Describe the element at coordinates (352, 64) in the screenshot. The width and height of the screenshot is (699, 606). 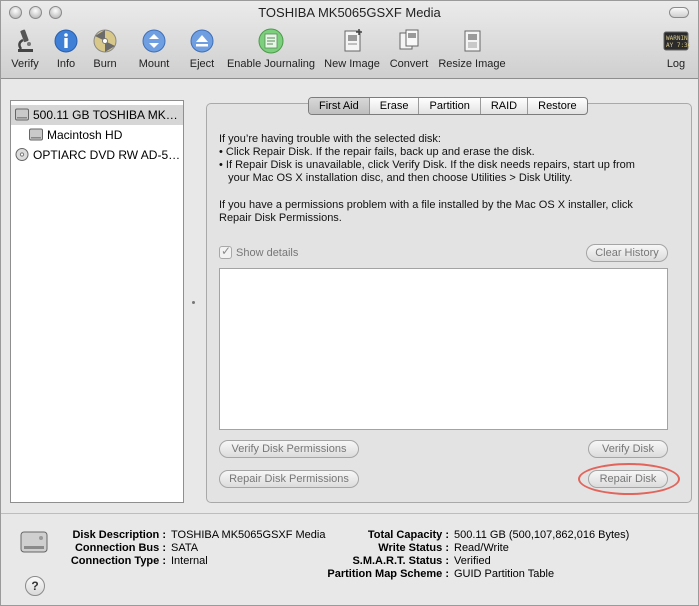
I see `new-image-label: New Image` at that location.